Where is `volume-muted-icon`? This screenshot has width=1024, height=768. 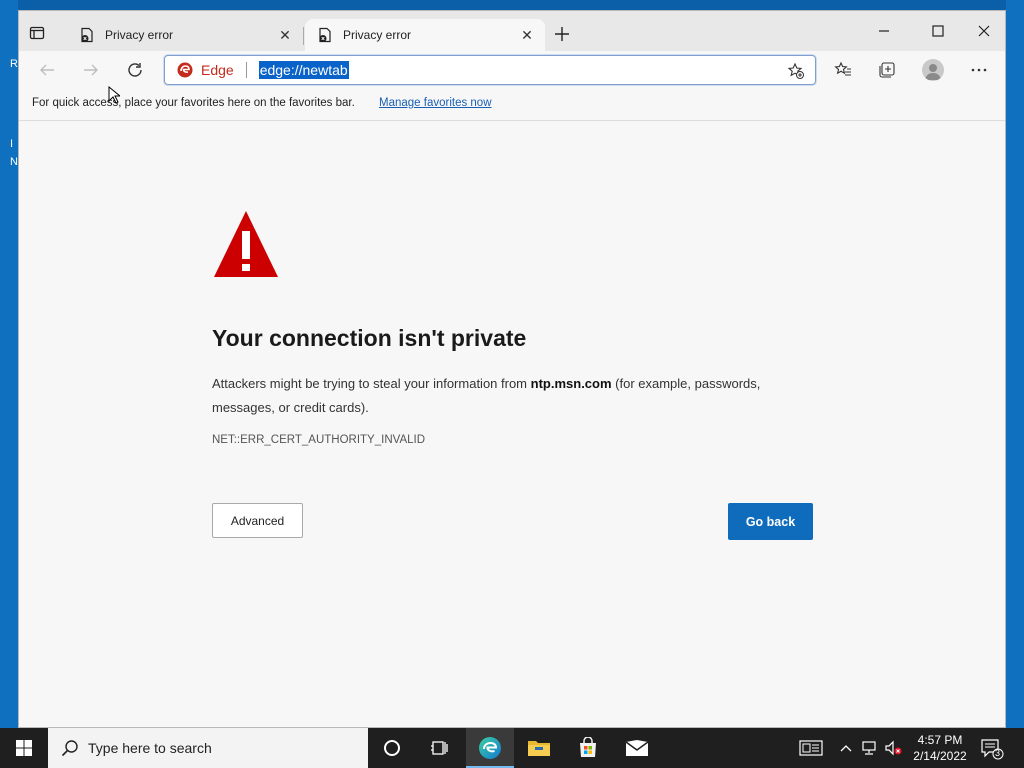
volume-muted-icon is located at coordinates (894, 748).